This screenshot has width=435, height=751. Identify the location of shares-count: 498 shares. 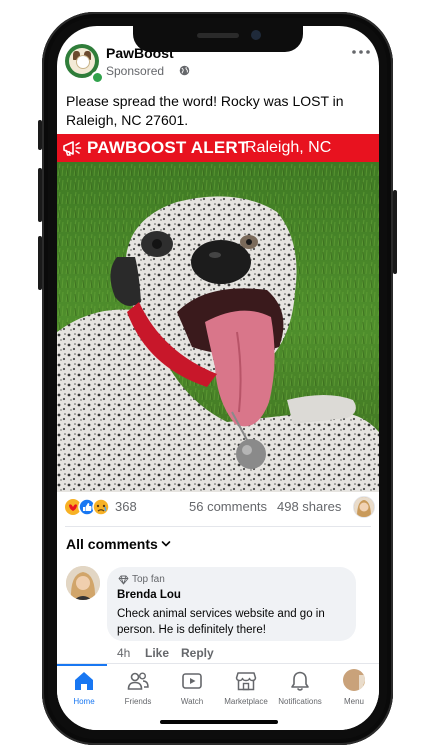
(309, 506).